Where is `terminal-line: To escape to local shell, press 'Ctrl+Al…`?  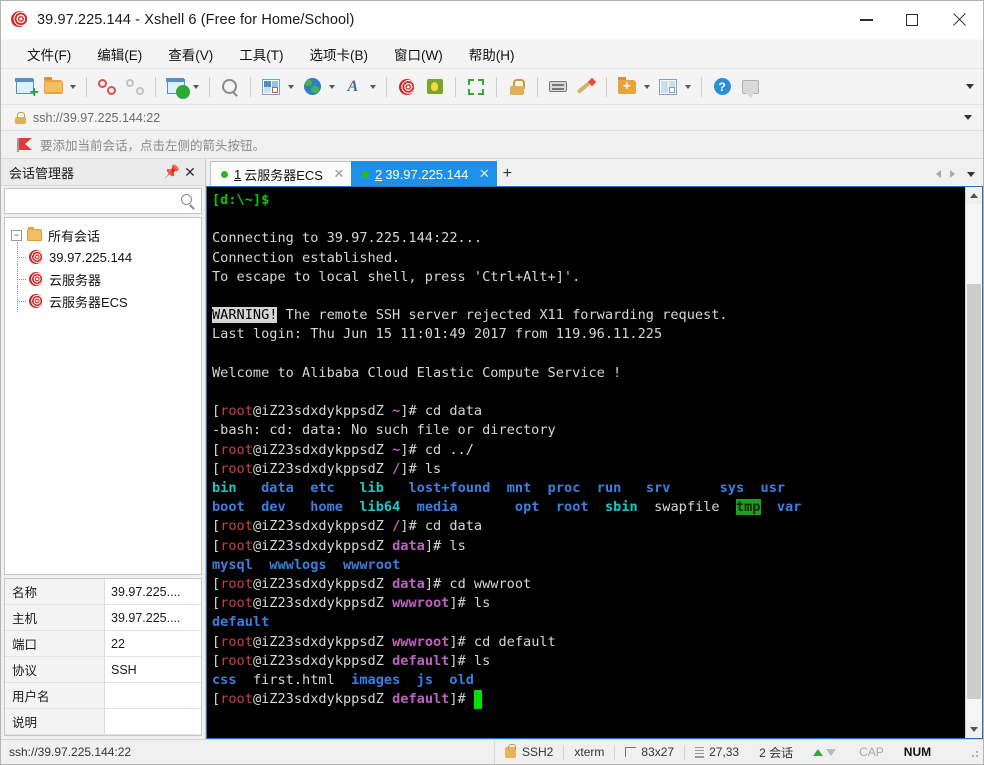
terminal-line: To escape to local shell, press 'Ctrl+Al… is located at coordinates (588, 277).